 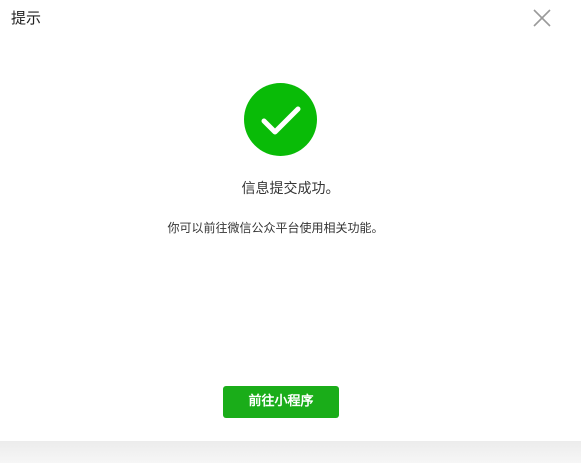 I want to click on close-icon, so click(x=542, y=18).